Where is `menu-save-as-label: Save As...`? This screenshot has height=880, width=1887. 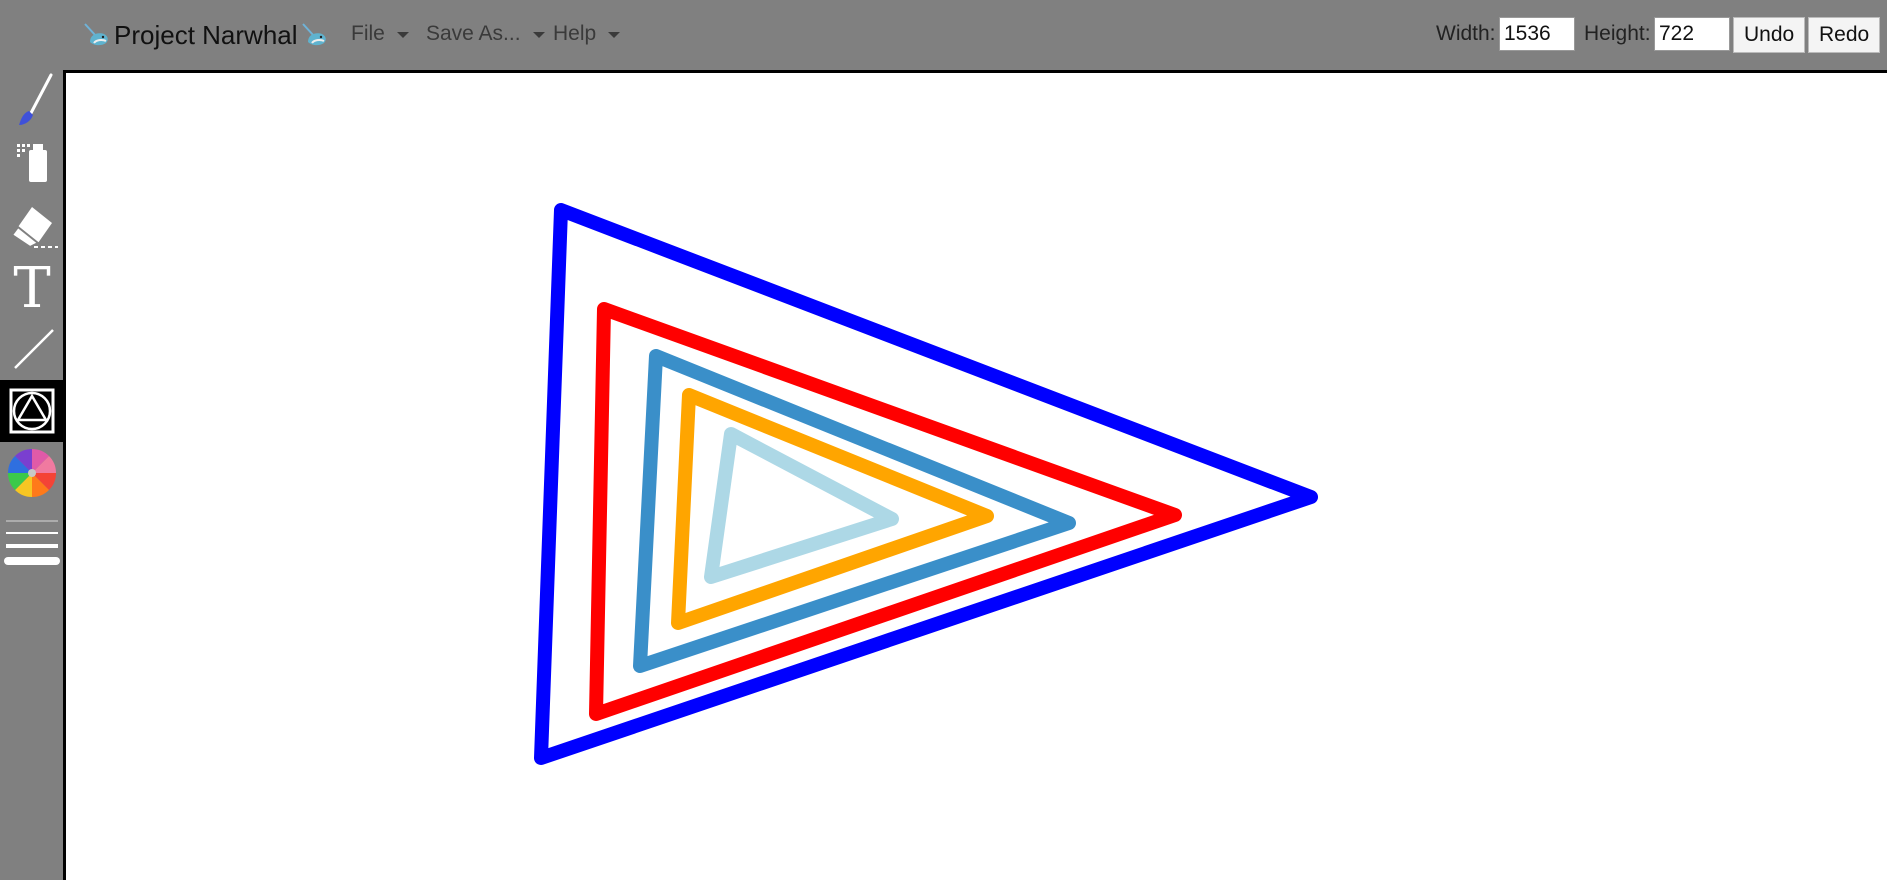 menu-save-as-label: Save As... is located at coordinates (473, 33).